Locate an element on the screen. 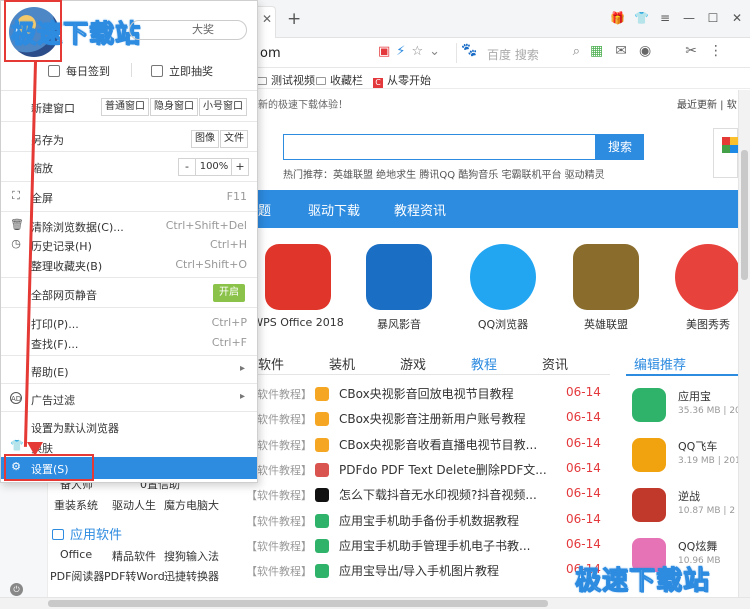  menu-clear-data: 🗑 清除浏览数据(C)... Ctrl+Shift+Del is located at coordinates (129, 226).